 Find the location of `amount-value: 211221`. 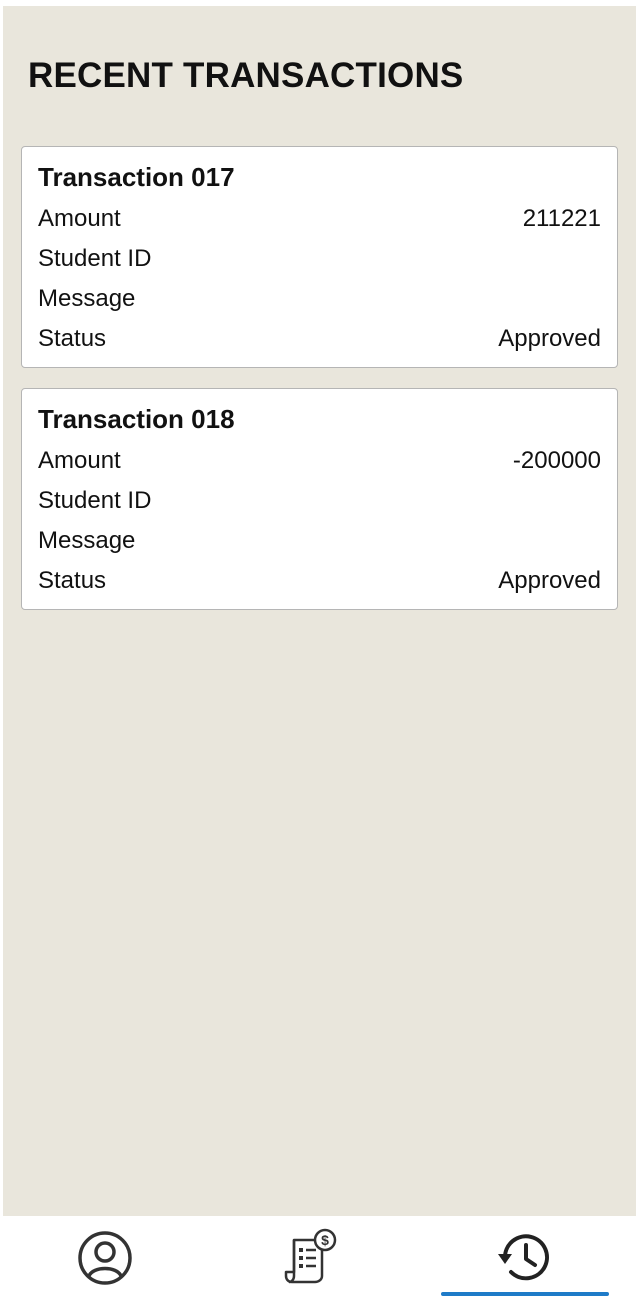

amount-value: 211221 is located at coordinates (561, 218).